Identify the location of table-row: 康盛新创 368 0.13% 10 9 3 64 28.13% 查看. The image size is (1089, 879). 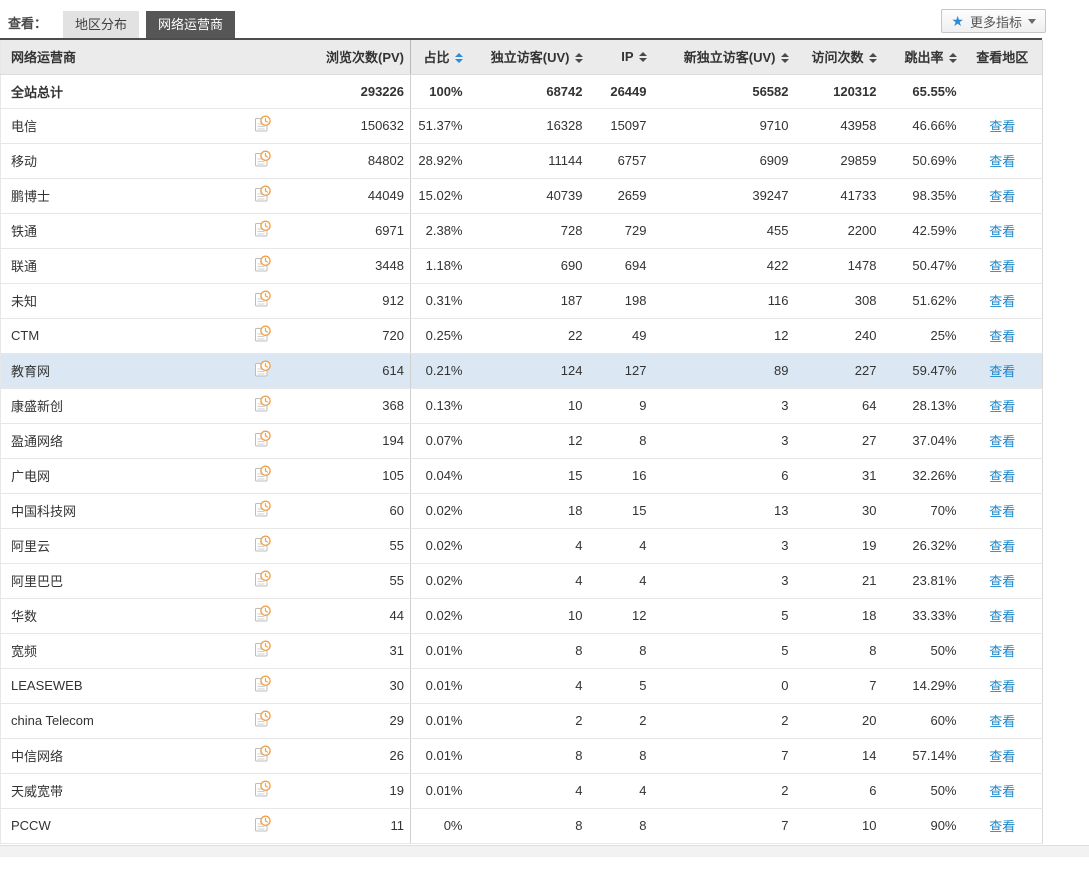
(521, 406).